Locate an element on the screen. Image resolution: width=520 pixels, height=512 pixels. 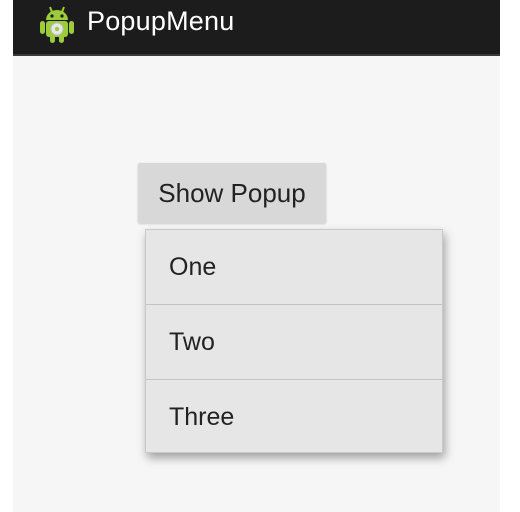
android-robot-icon is located at coordinates (57, 24).